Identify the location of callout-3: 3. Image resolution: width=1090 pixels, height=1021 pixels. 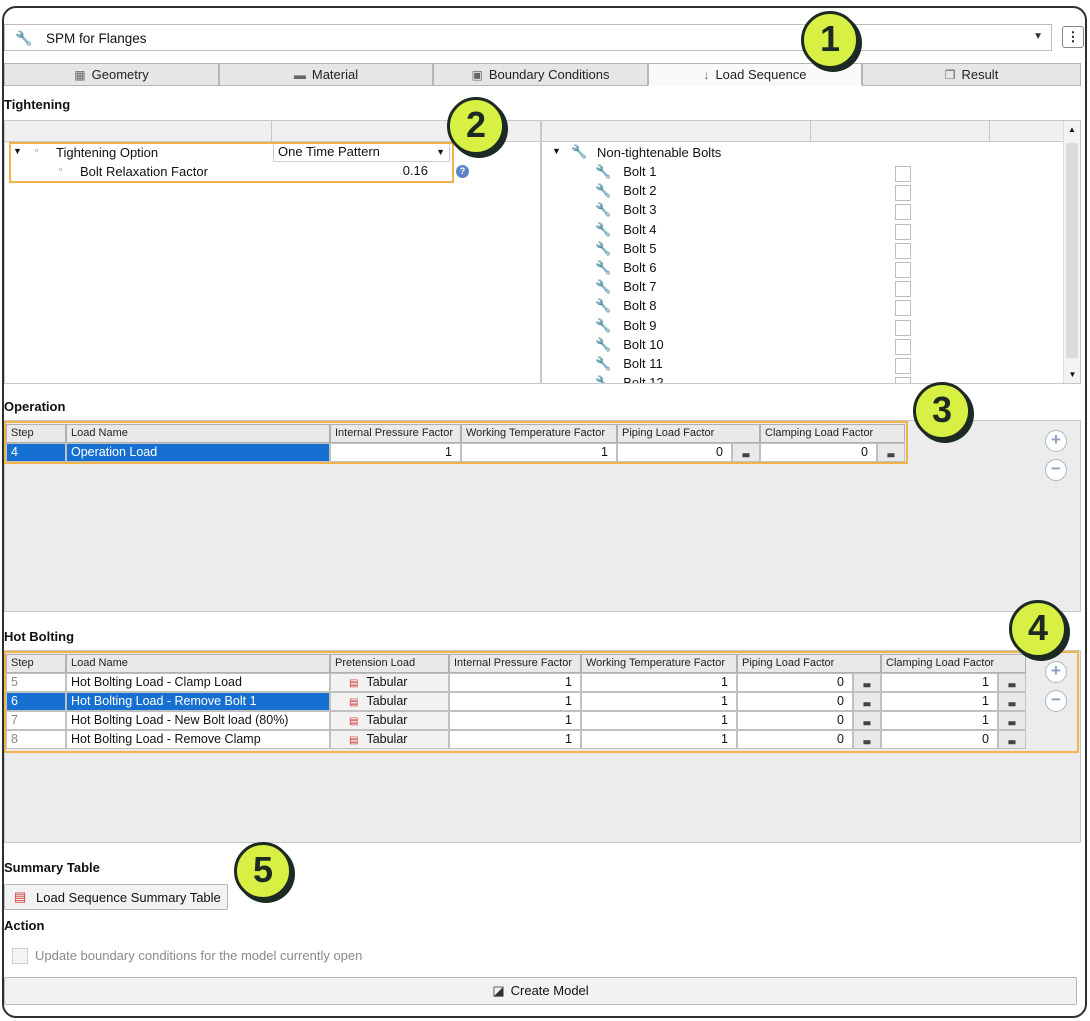
(942, 411).